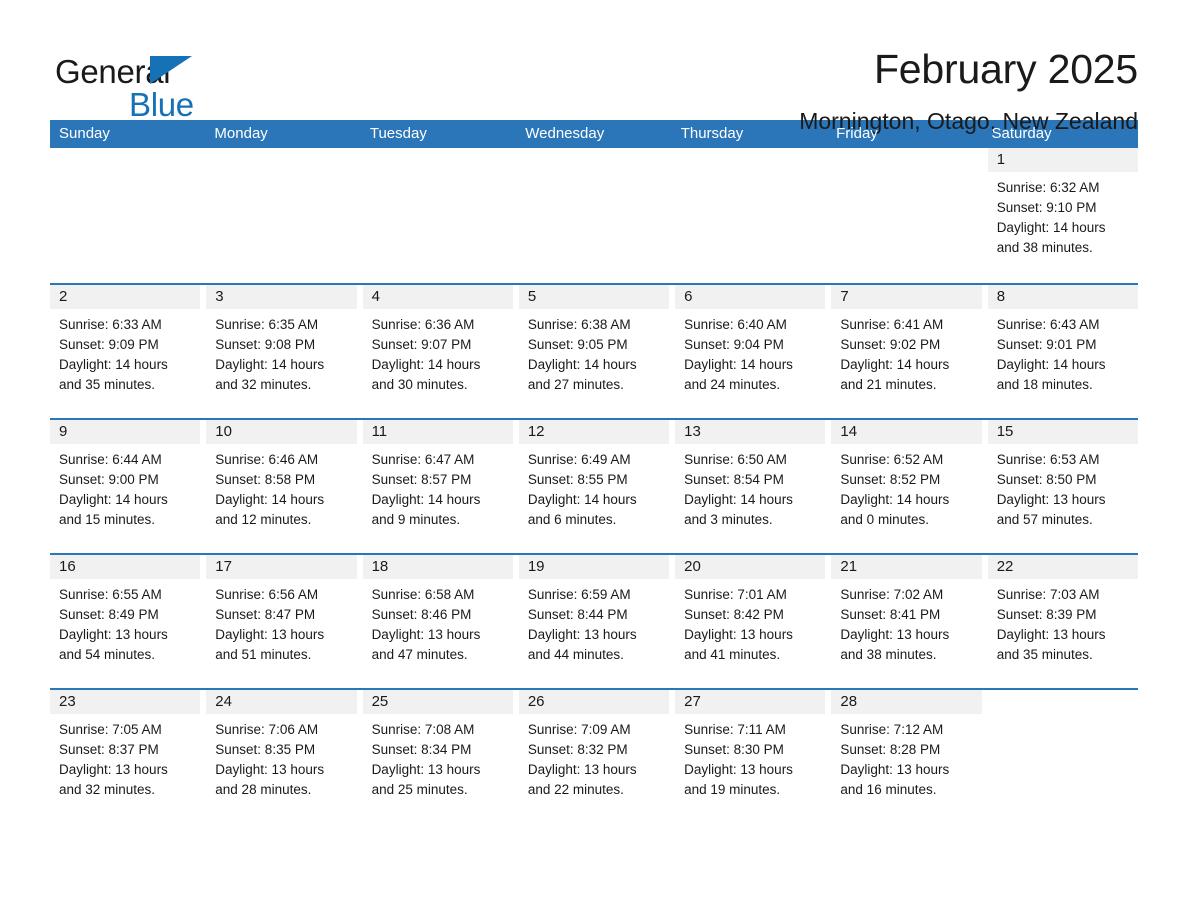  Describe the element at coordinates (750, 297) in the screenshot. I see `day-number: 6` at that location.